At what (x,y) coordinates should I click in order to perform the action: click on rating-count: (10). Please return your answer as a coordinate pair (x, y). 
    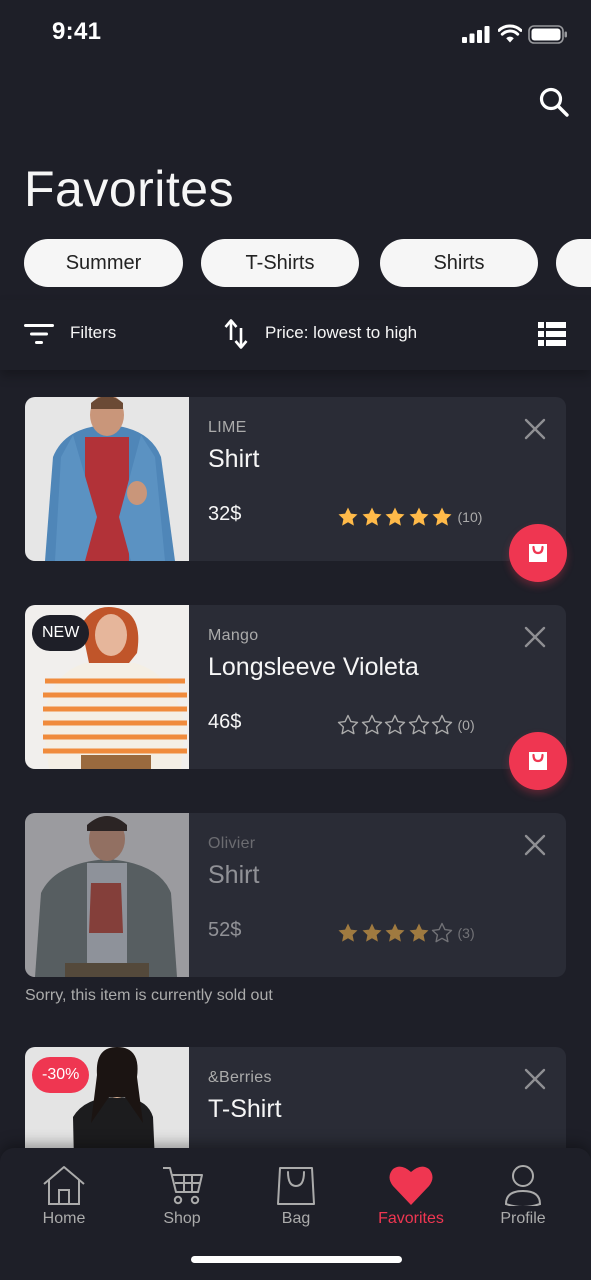
    Looking at the image, I should click on (470, 517).